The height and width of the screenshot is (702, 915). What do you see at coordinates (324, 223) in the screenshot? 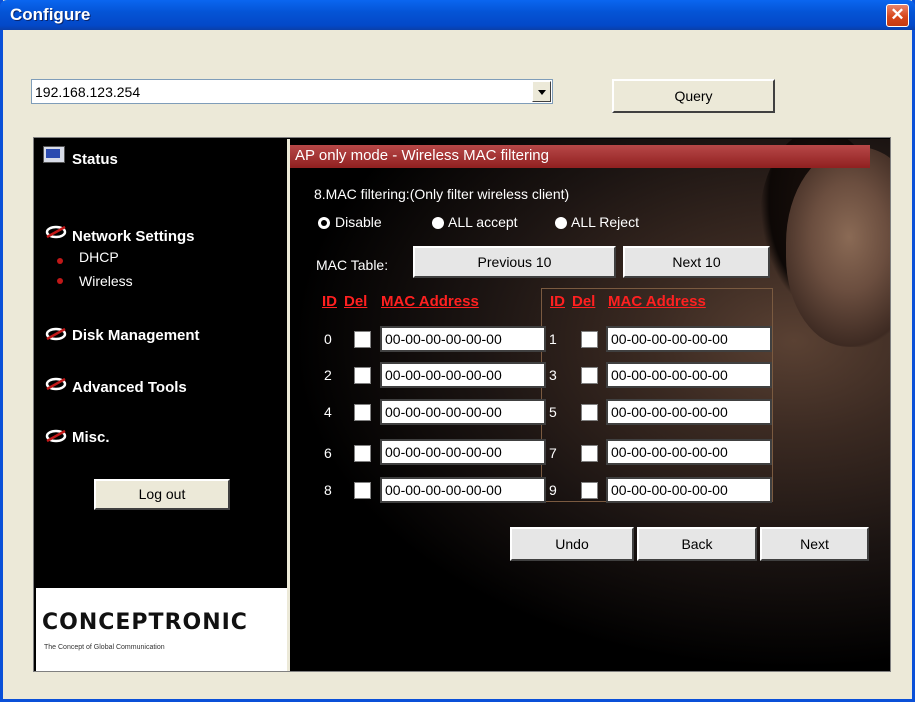
I see `radio-disable` at bounding box center [324, 223].